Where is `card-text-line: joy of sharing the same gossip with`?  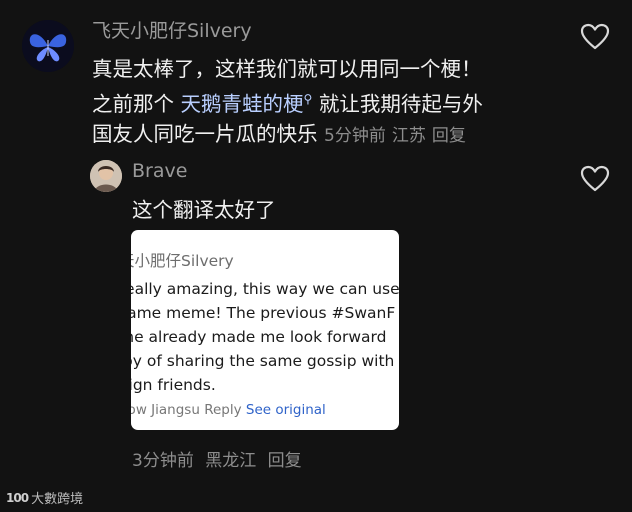 card-text-line: joy of sharing the same gossip with is located at coordinates (263, 361).